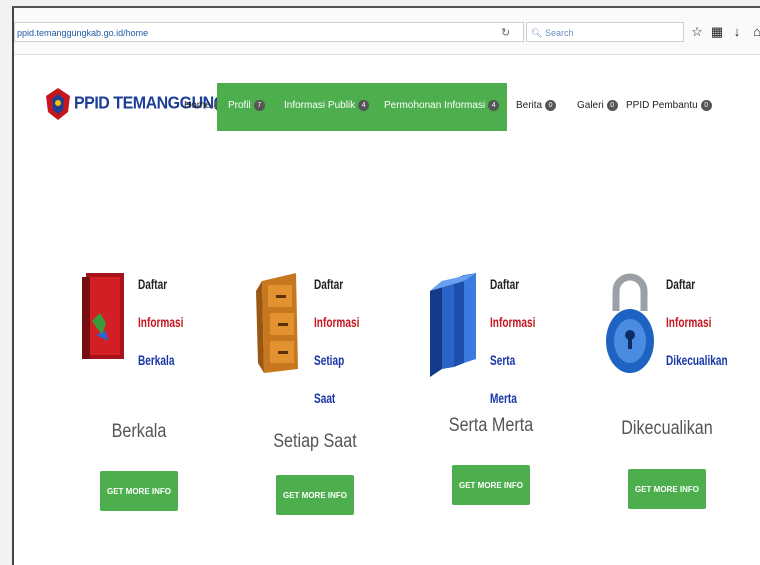 This screenshot has height=565, width=760. I want to click on blue-books-icon, so click(453, 325).